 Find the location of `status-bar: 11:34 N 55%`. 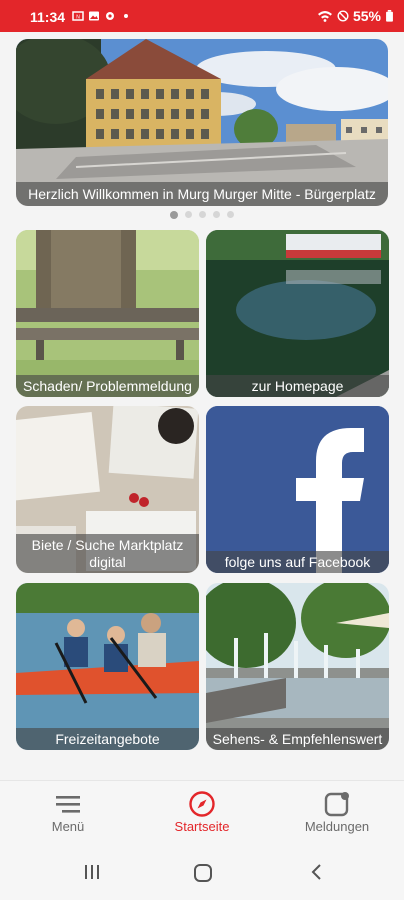

status-bar: 11:34 N 55% is located at coordinates (202, 16).